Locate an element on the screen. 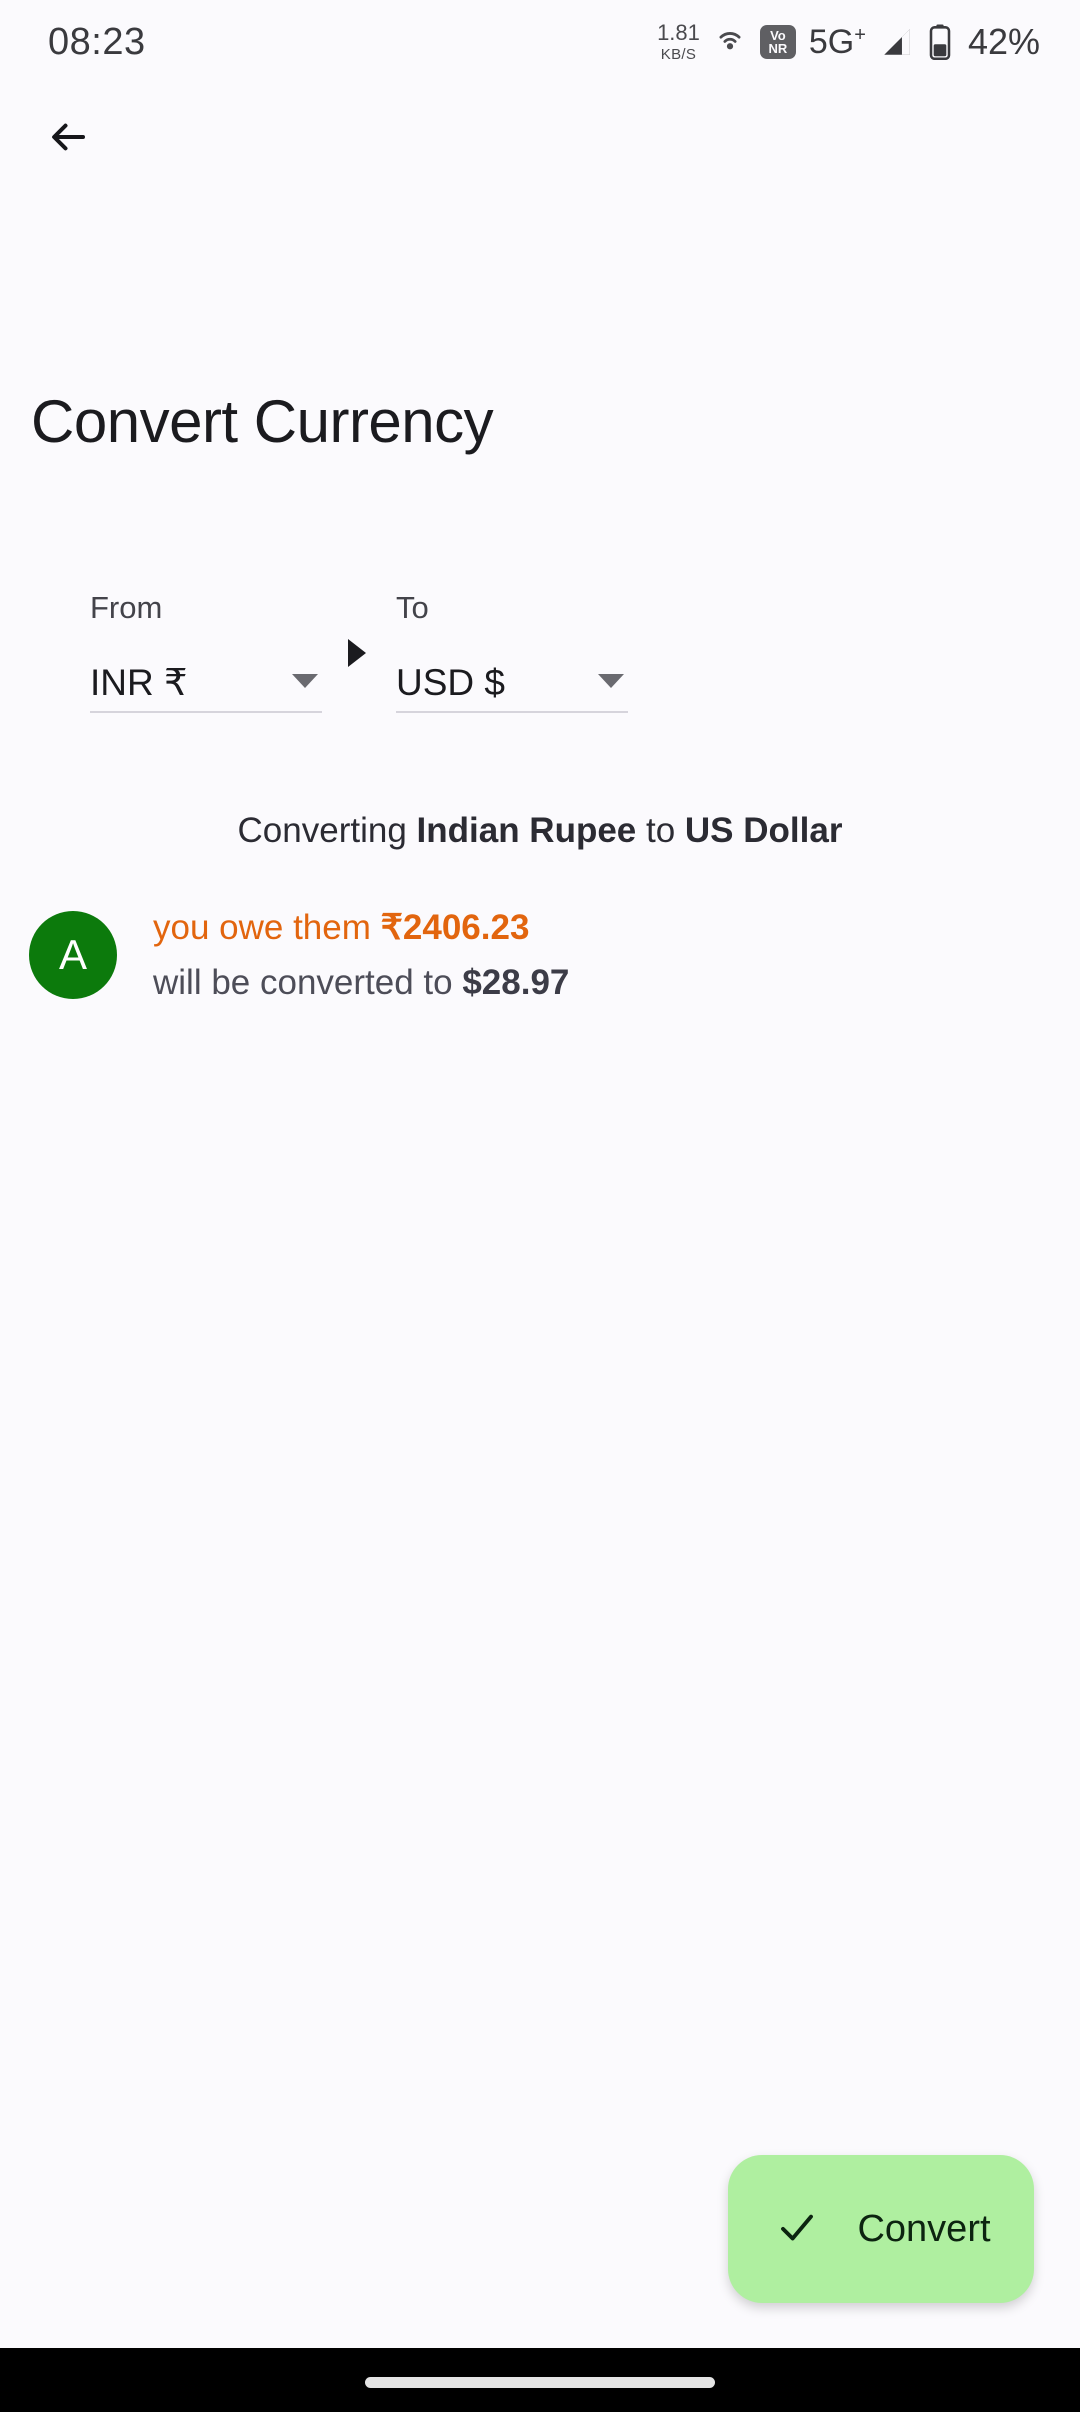  converting-joiner: to is located at coordinates (660, 830).